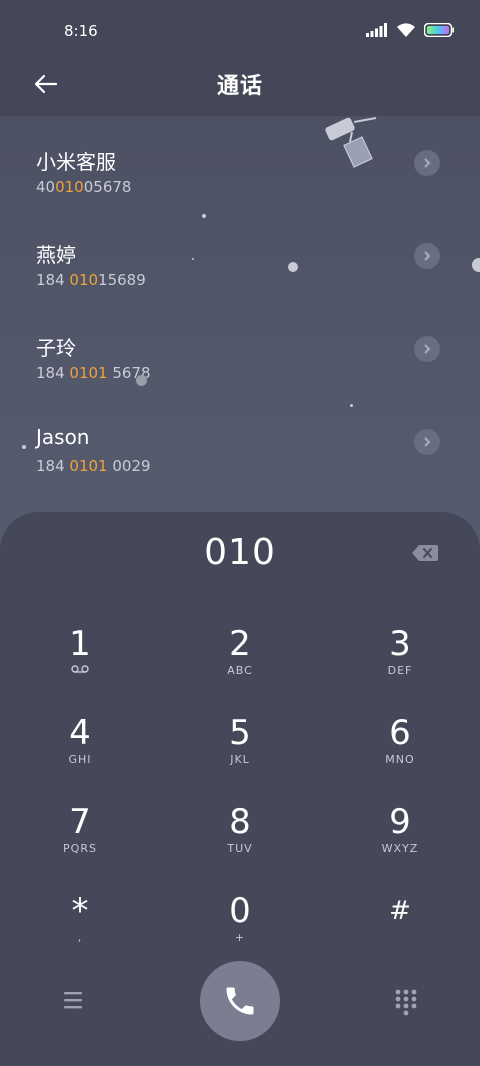  I want to click on contact-number: 4001005678, so click(84, 187).